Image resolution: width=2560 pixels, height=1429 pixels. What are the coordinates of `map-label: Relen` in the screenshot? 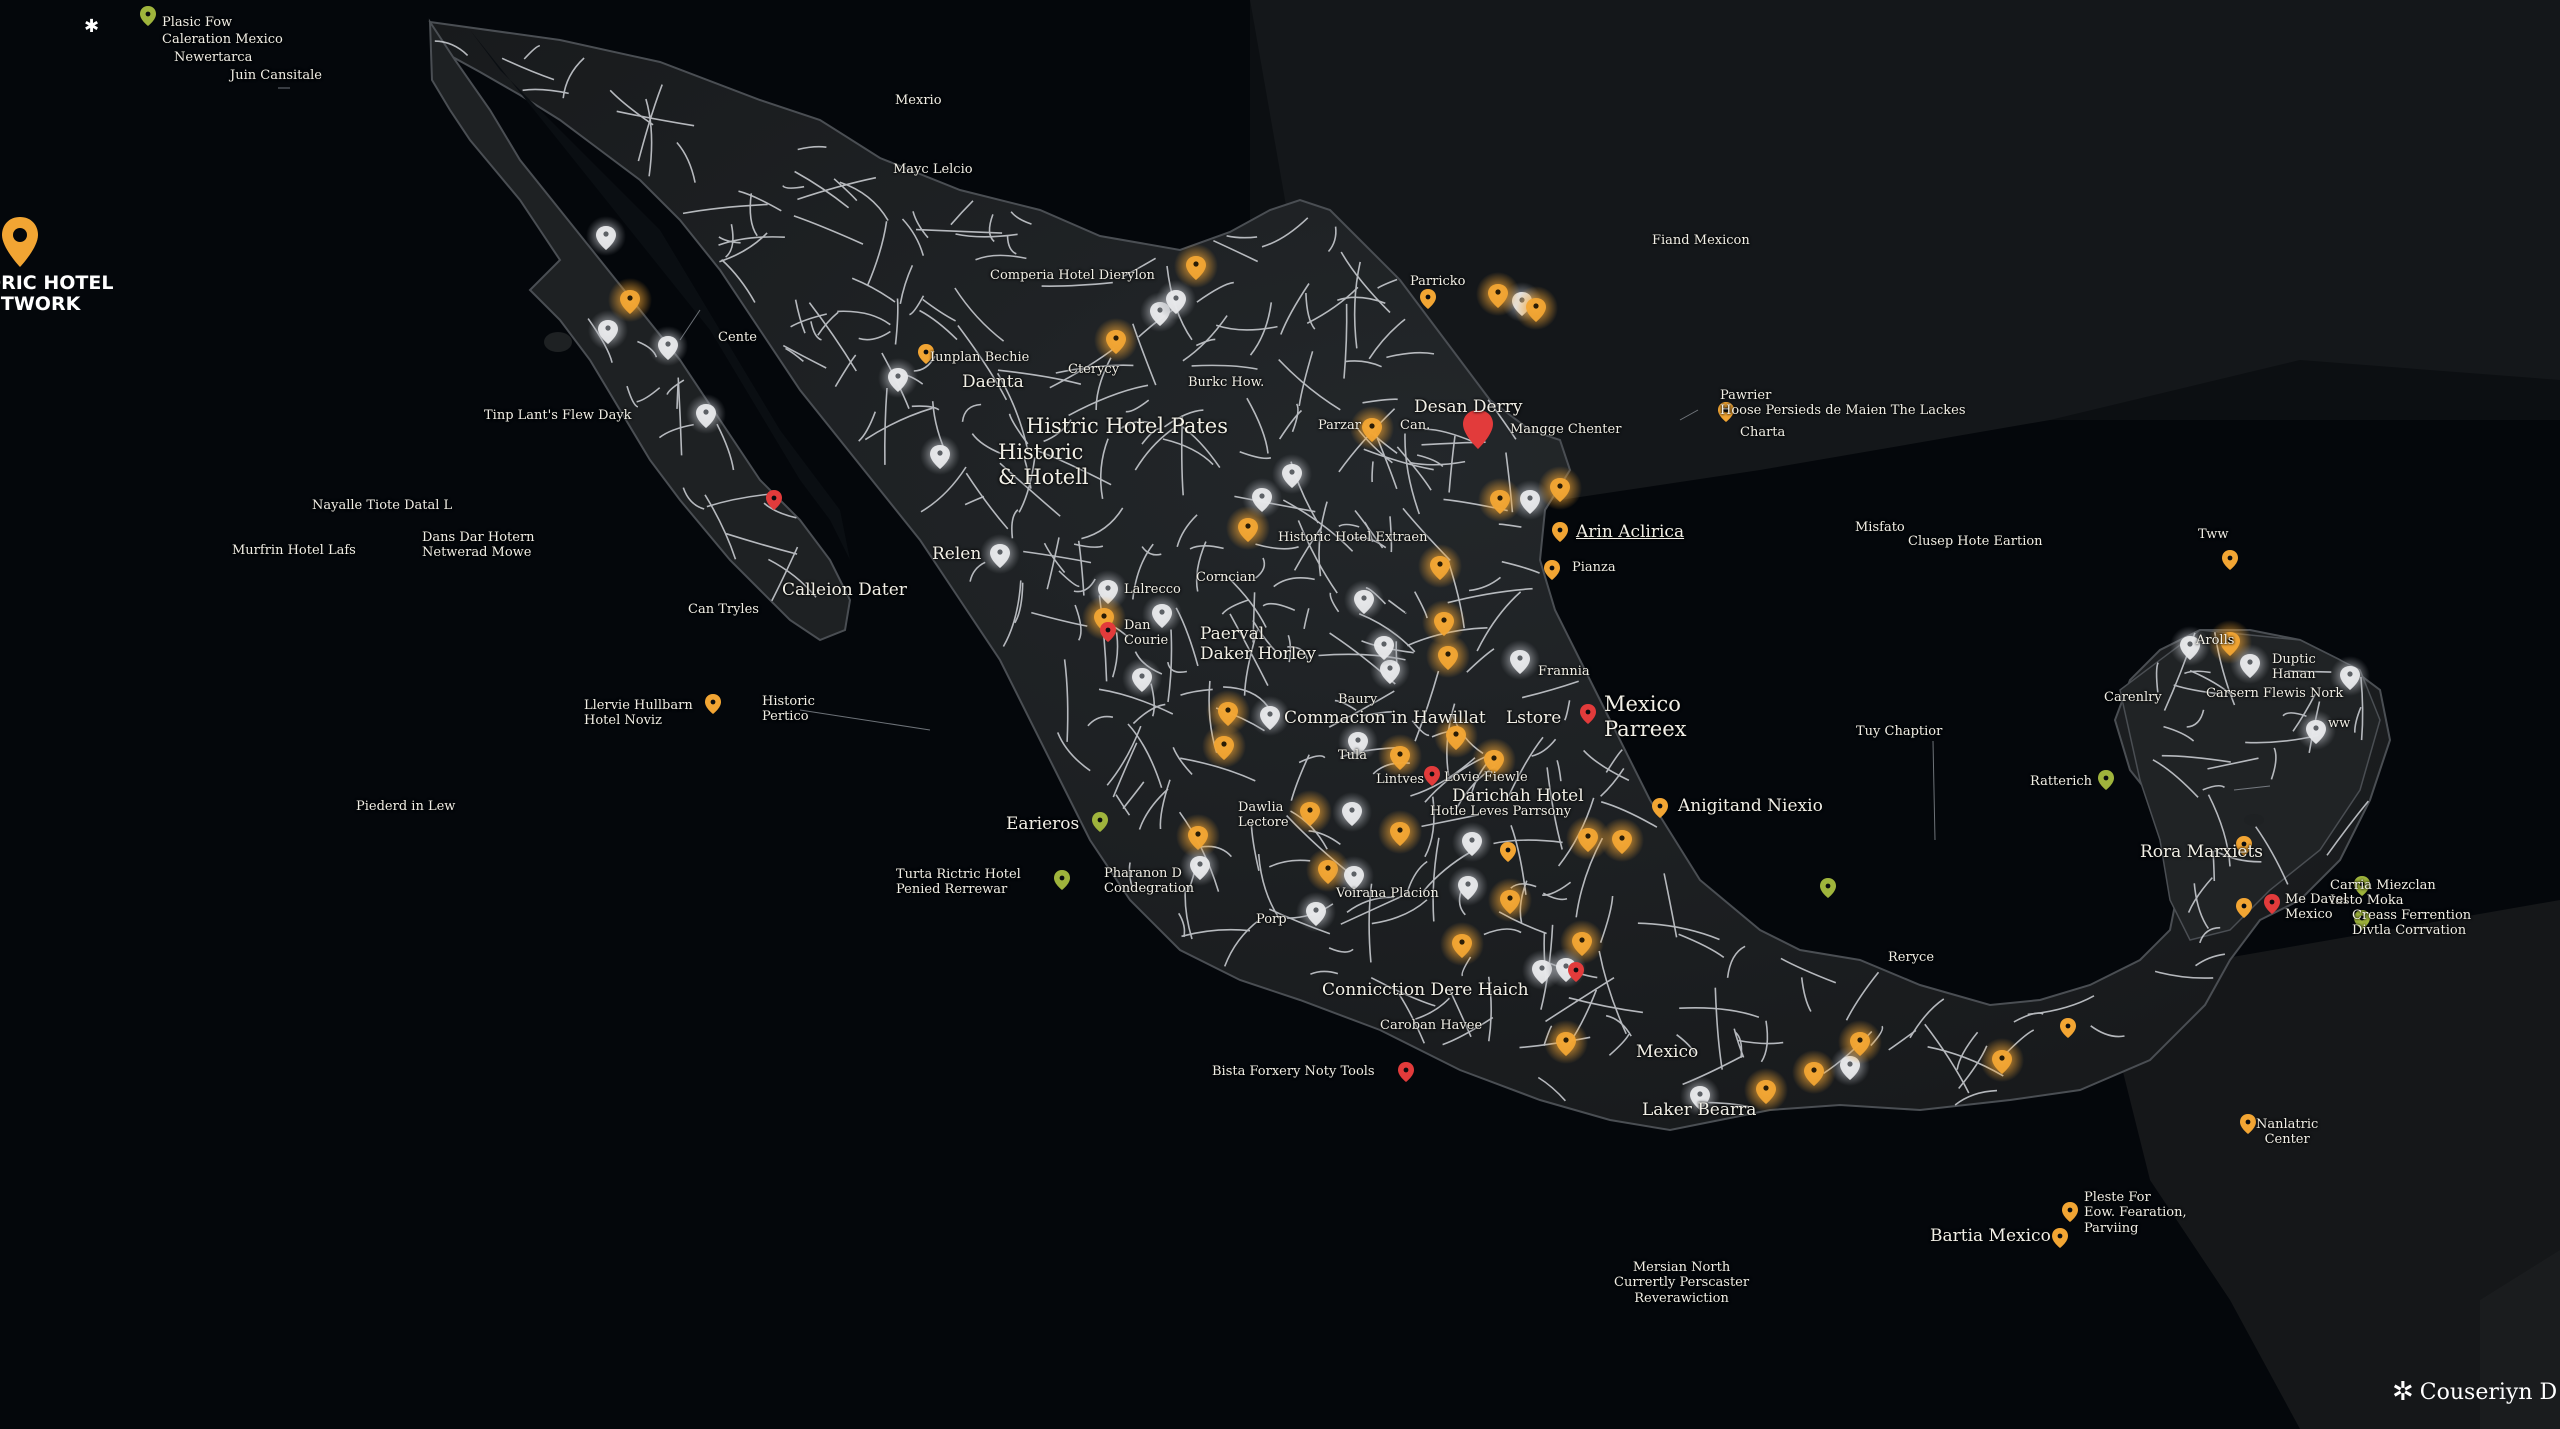 It's located at (957, 554).